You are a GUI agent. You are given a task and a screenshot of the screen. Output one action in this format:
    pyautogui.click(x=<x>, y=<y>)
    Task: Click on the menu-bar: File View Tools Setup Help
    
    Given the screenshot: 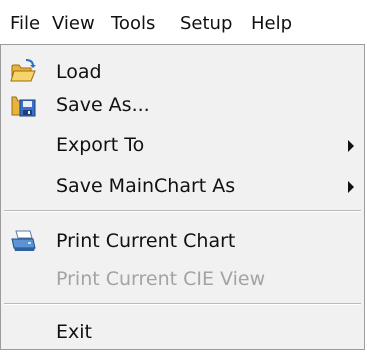 What is the action you would take?
    pyautogui.click(x=183, y=22)
    